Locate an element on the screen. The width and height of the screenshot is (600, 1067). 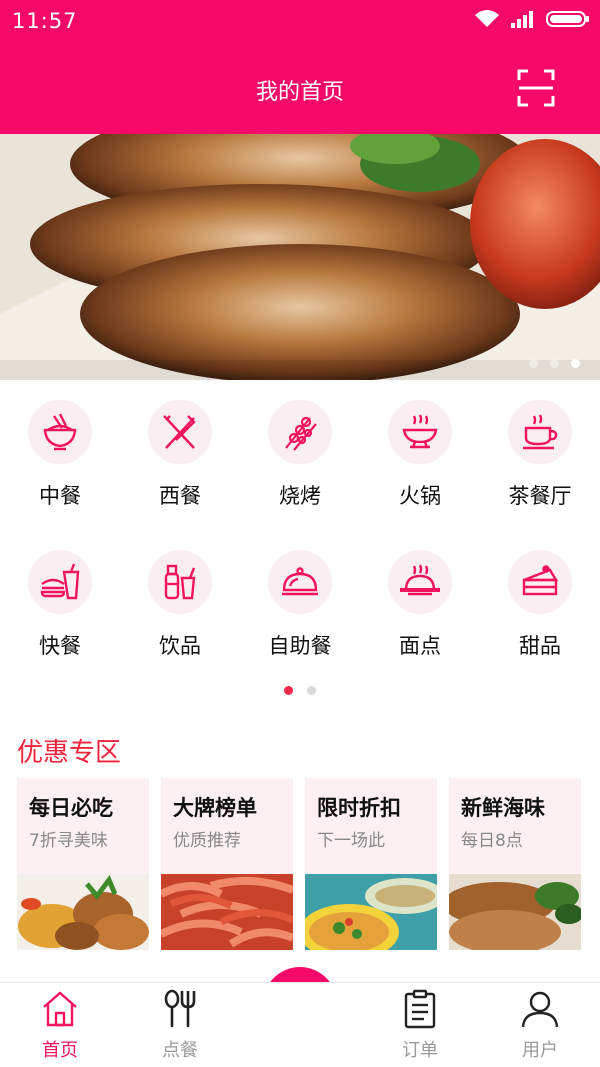
fork-knife-icon is located at coordinates (179, 432).